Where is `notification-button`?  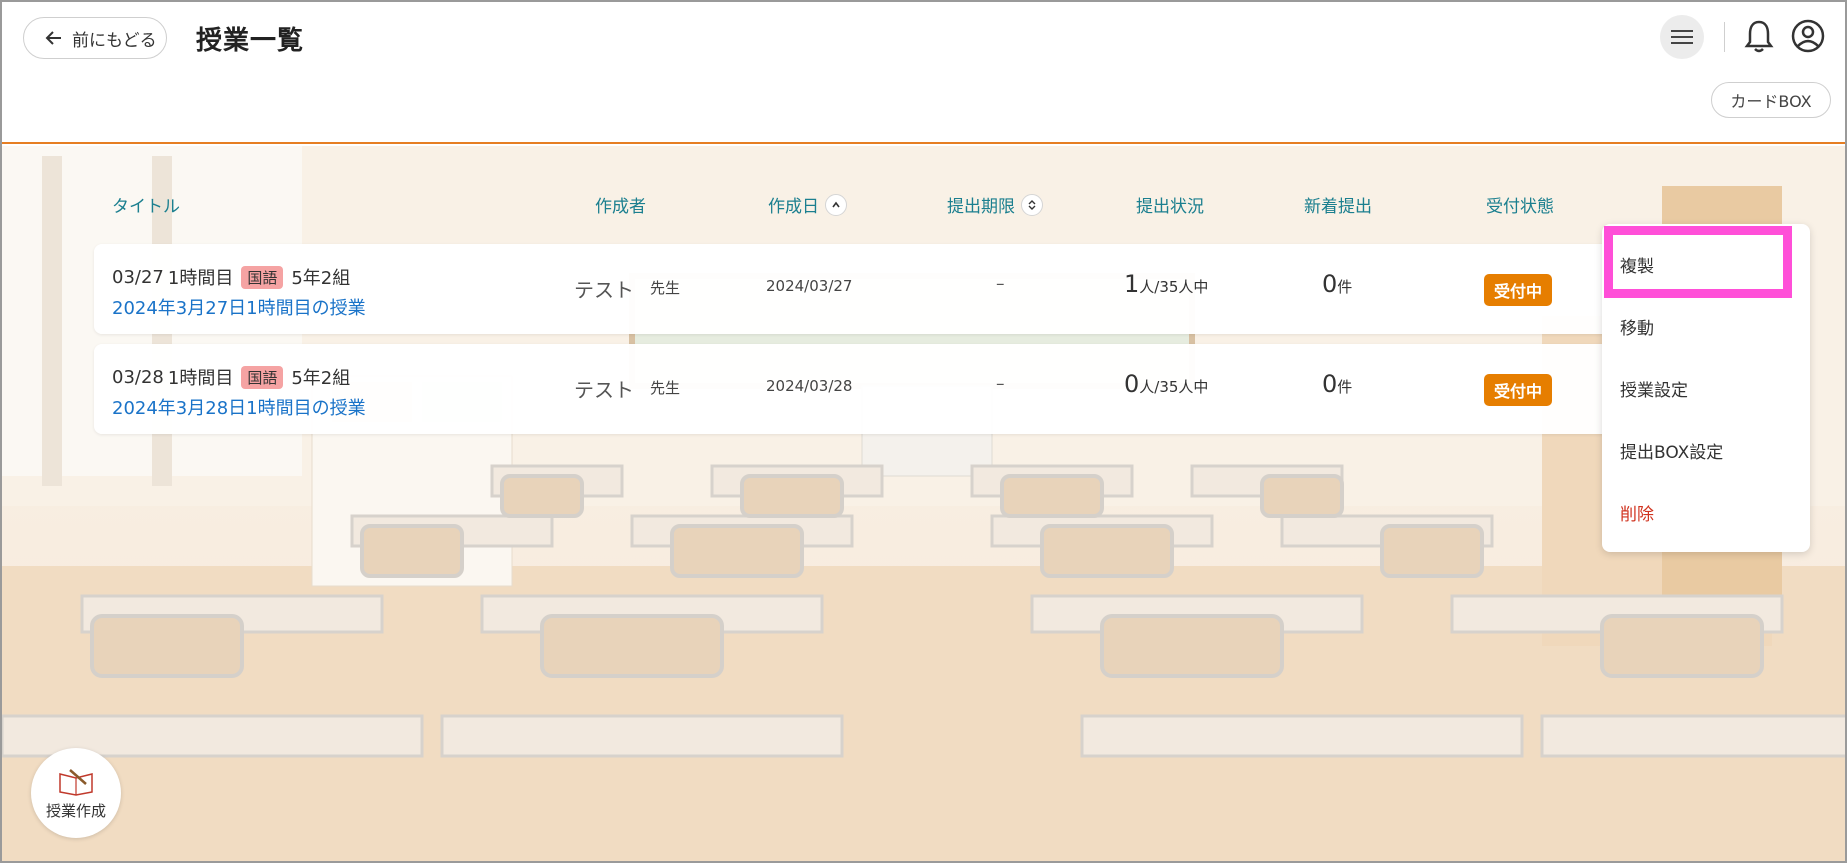
notification-button is located at coordinates (1759, 36).